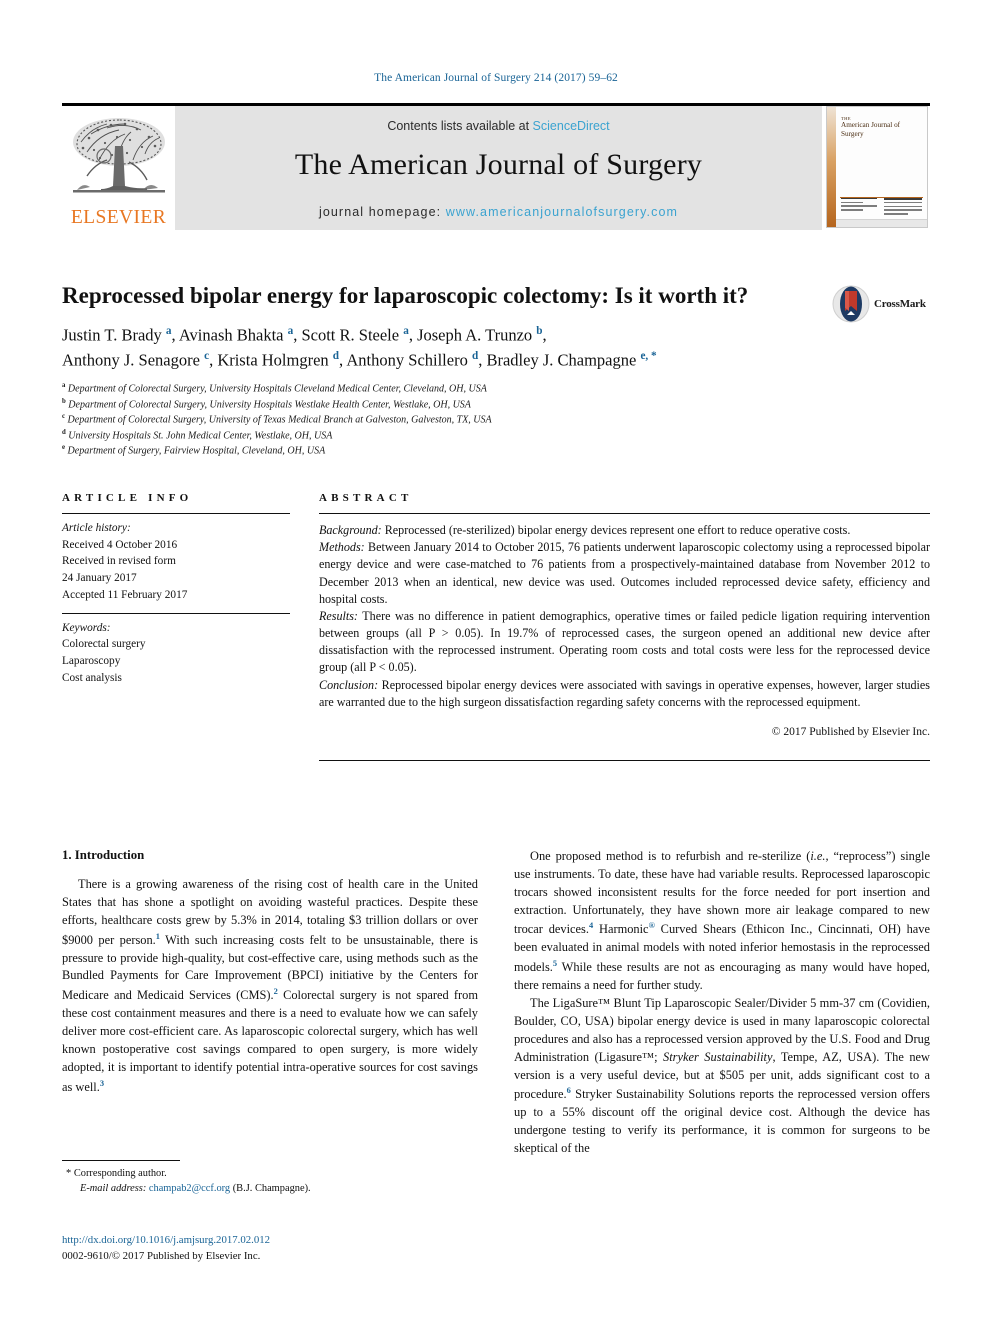  What do you see at coordinates (86, 627) in the screenshot?
I see `keywords-label: Keywords:` at bounding box center [86, 627].